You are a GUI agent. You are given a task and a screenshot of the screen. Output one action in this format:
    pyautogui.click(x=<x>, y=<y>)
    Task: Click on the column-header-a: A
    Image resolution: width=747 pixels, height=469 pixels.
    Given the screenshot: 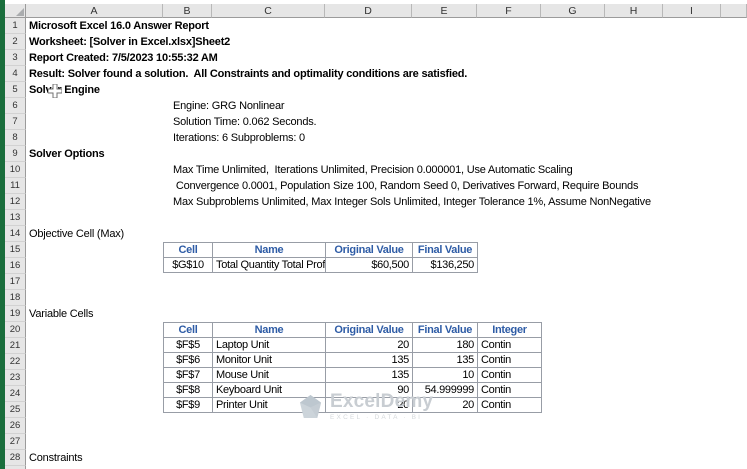 What is the action you would take?
    pyautogui.click(x=94, y=11)
    